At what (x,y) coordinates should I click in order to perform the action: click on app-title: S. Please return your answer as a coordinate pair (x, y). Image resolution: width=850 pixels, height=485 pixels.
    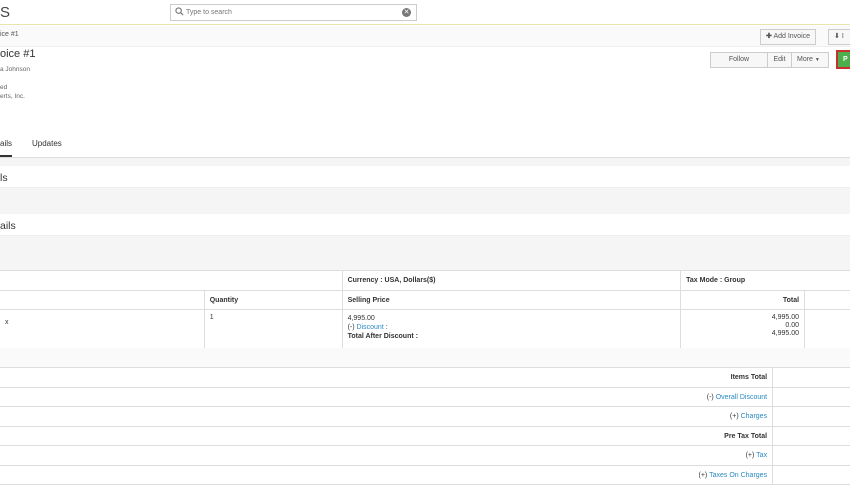
    Looking at the image, I should click on (5, 12).